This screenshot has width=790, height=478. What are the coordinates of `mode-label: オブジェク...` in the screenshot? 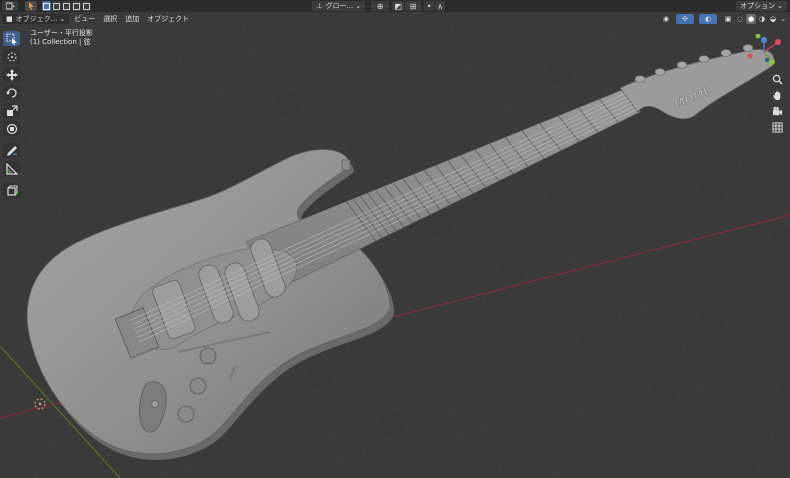 It's located at (36, 18).